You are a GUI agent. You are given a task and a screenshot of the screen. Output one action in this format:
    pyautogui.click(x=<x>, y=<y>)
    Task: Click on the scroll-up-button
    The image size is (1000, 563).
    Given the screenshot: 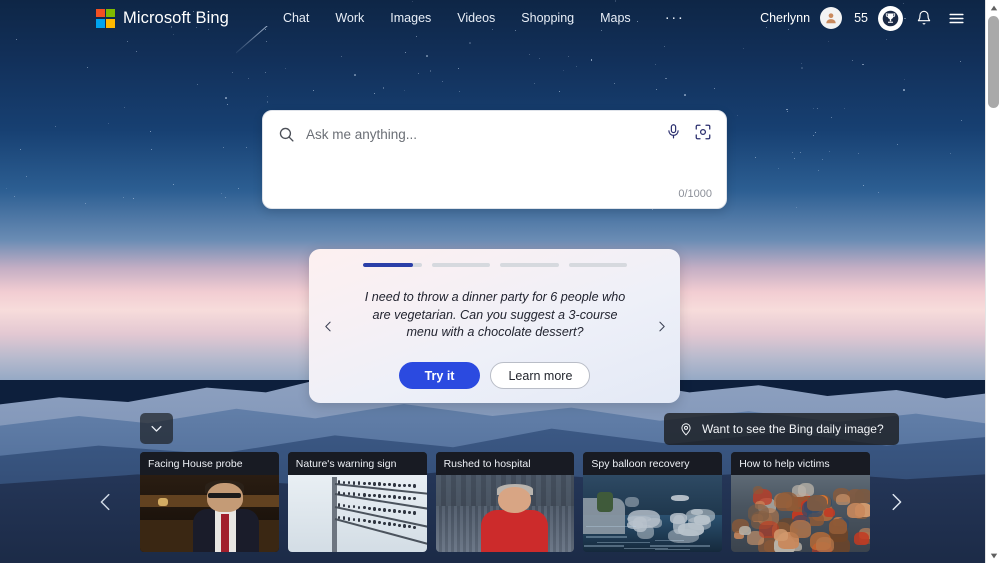 What is the action you would take?
    pyautogui.click(x=993, y=7)
    